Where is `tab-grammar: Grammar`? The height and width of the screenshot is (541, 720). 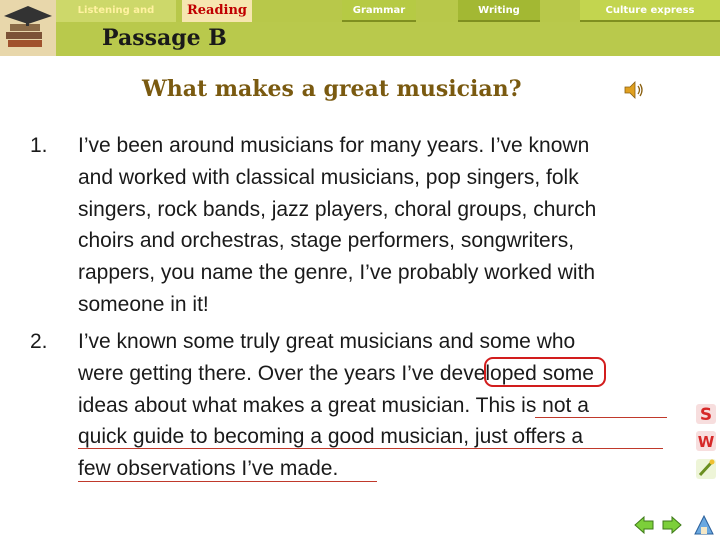 tab-grammar: Grammar is located at coordinates (379, 11).